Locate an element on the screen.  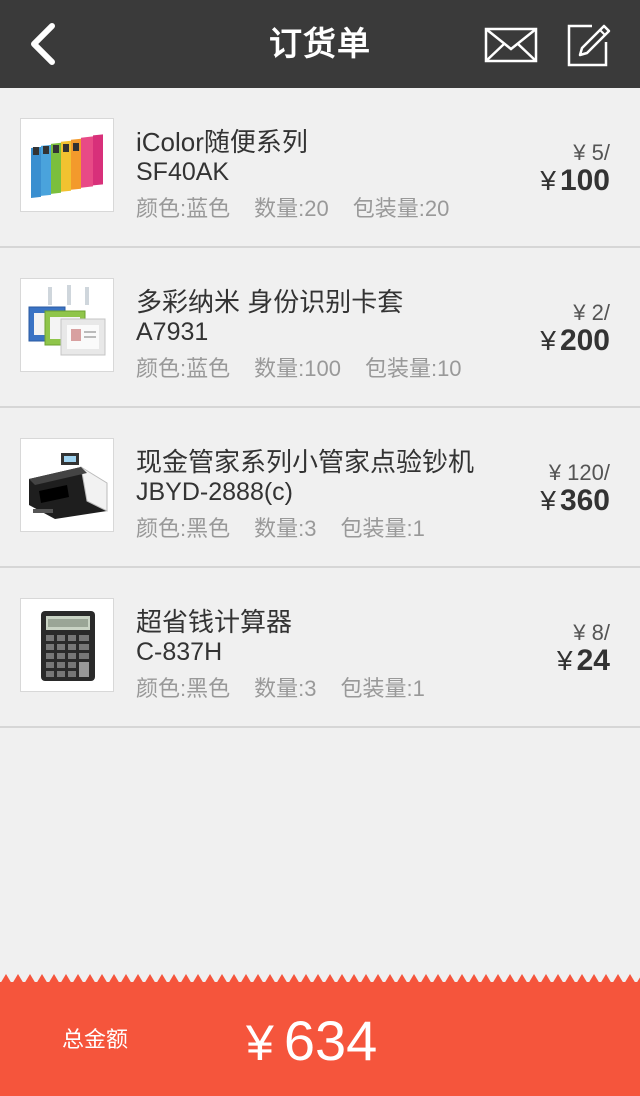
total-currency: ¥ is located at coordinates (260, 1043).